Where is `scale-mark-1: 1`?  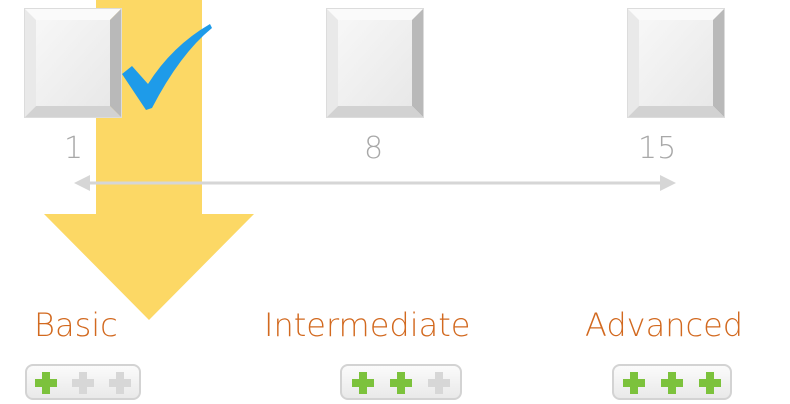 scale-mark-1: 1 is located at coordinates (74, 148).